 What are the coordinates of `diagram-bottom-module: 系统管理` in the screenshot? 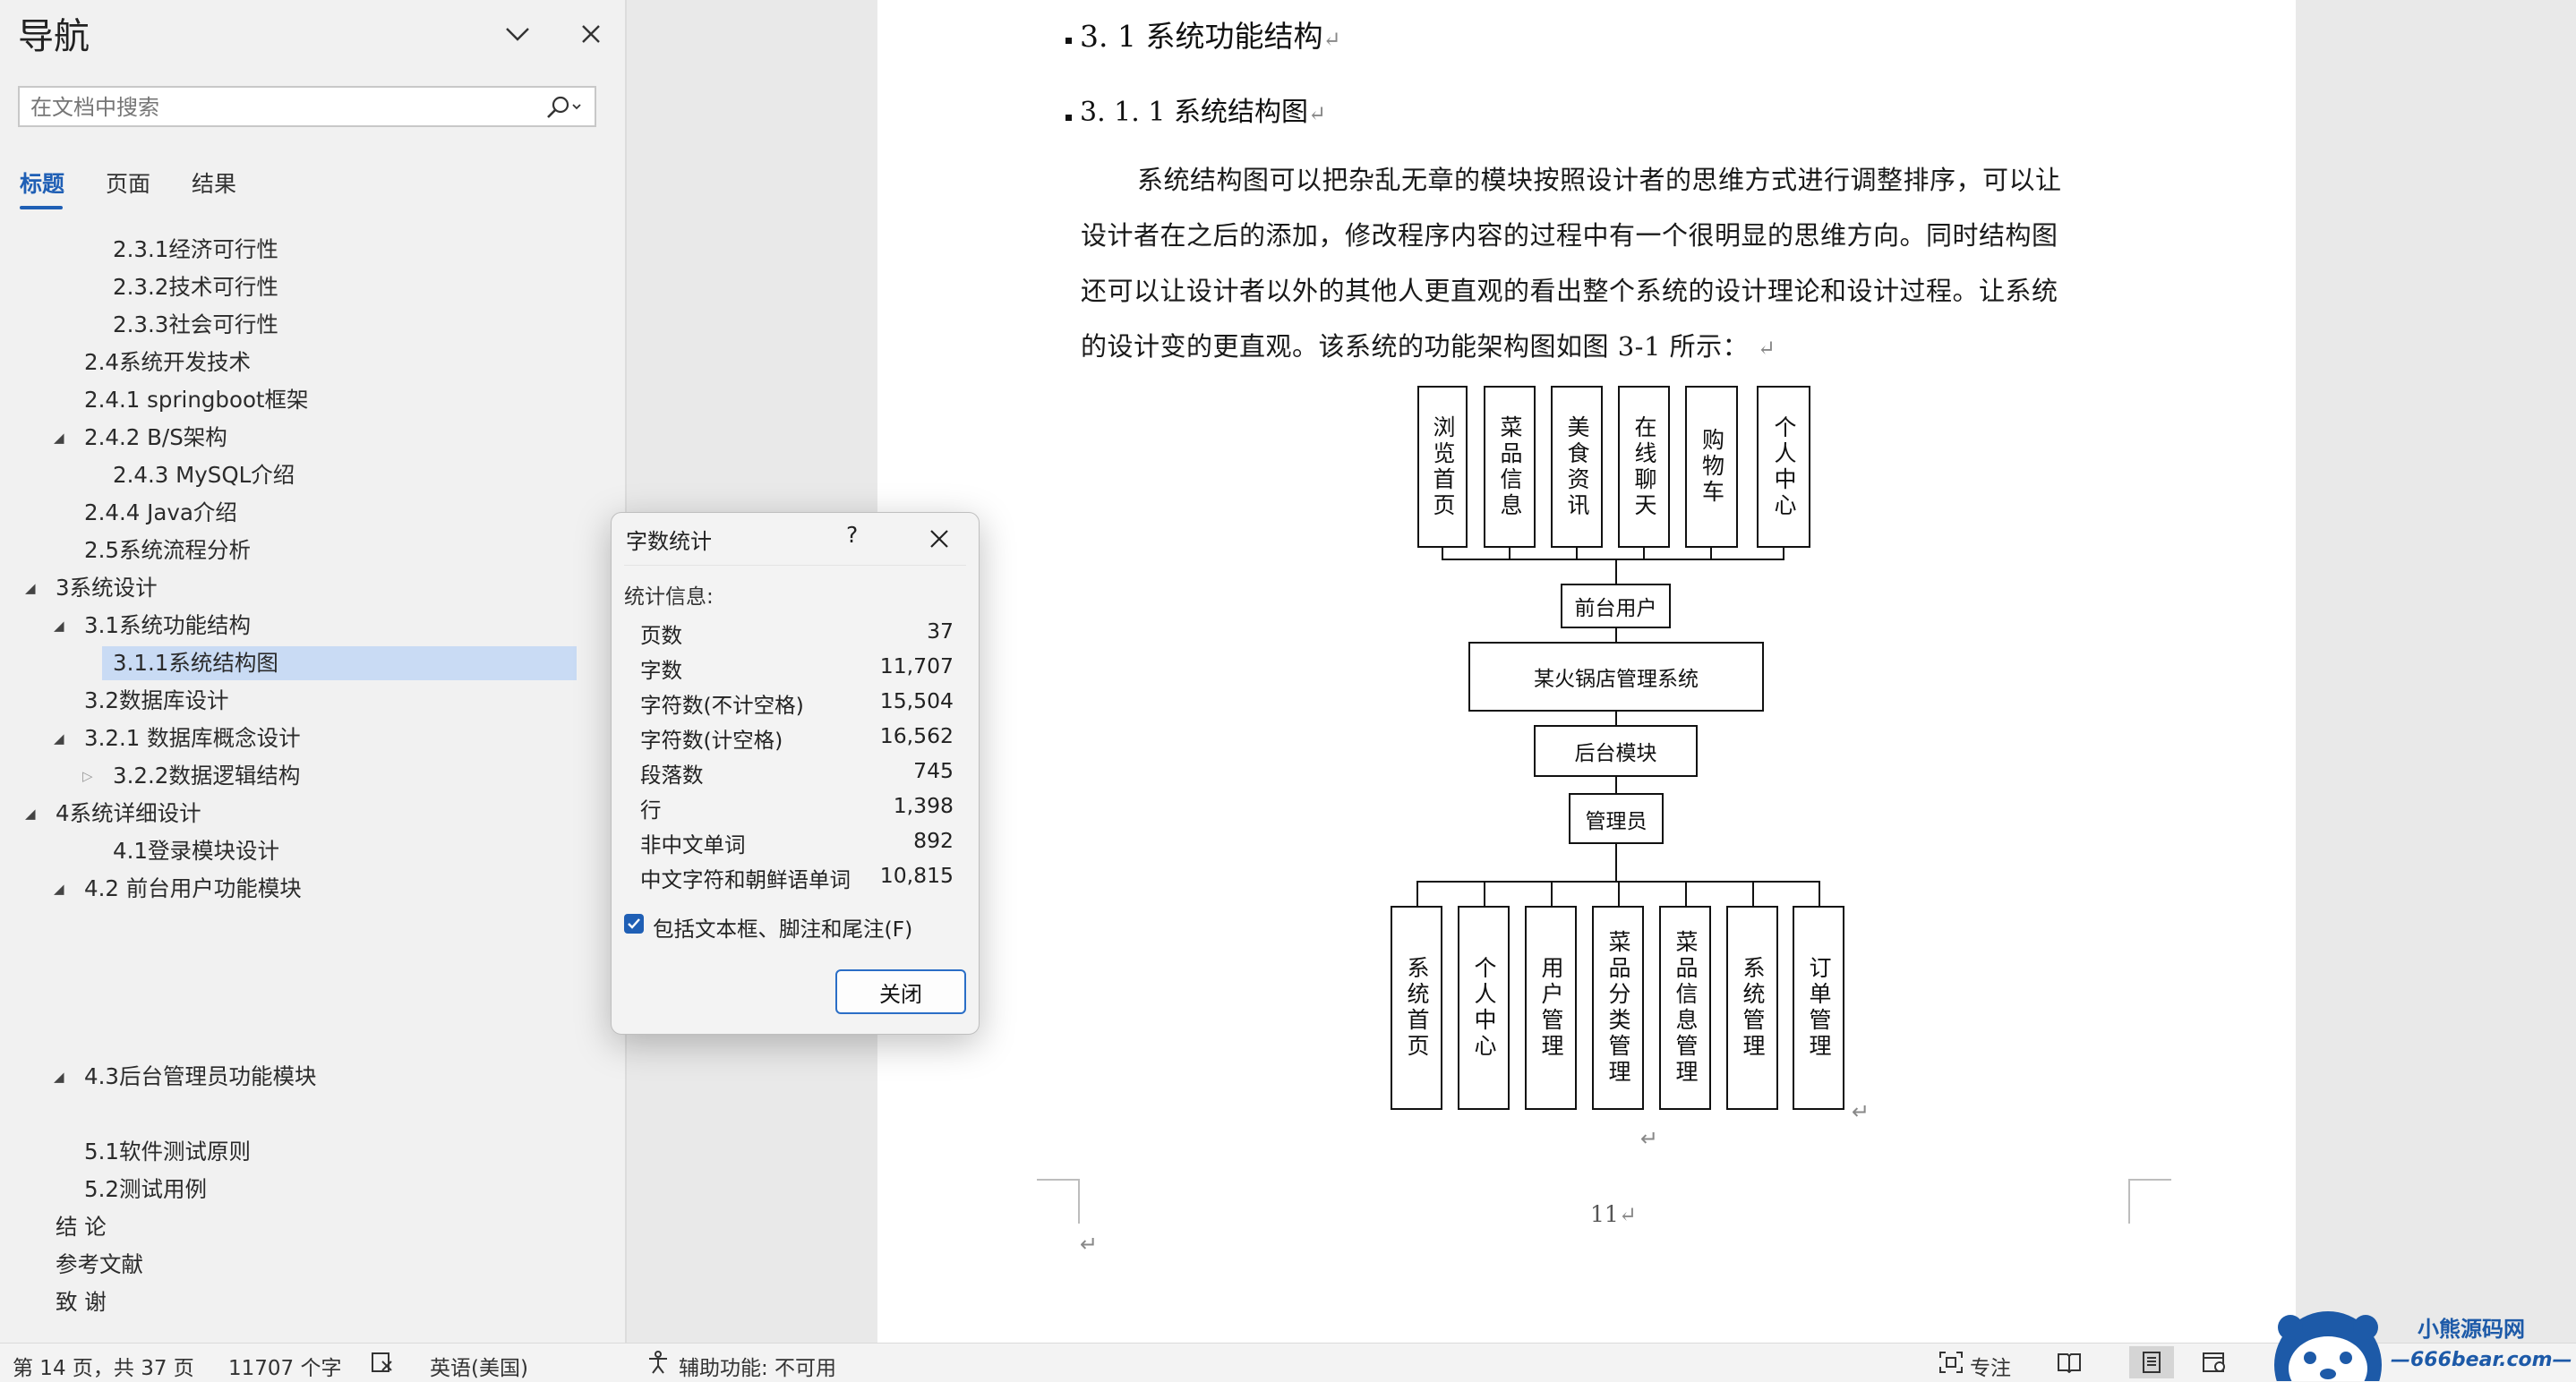 It's located at (1752, 1008).